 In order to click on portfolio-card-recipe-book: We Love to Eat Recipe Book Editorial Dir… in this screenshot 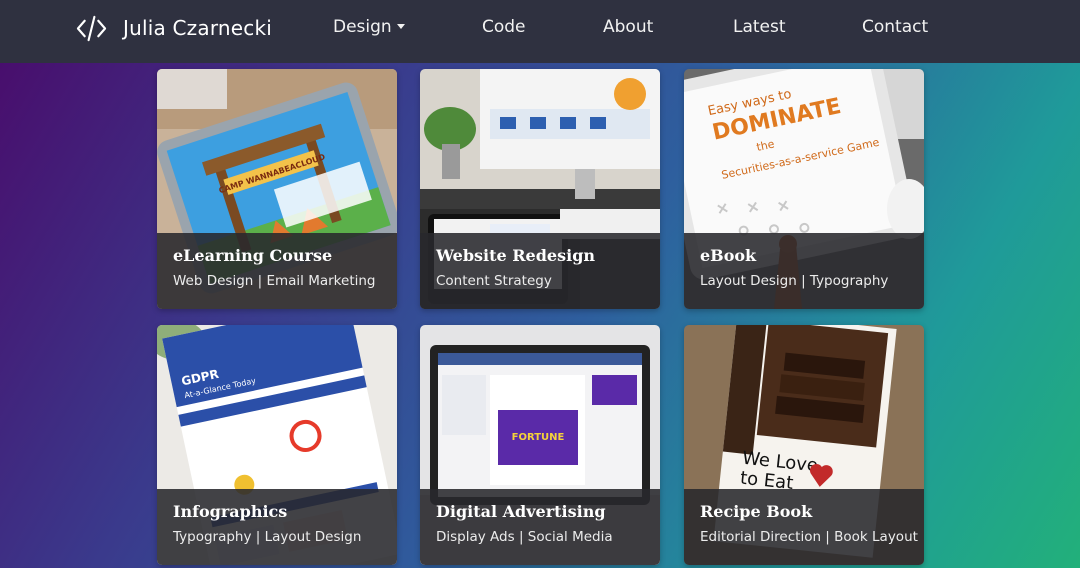, I will do `click(804, 445)`.